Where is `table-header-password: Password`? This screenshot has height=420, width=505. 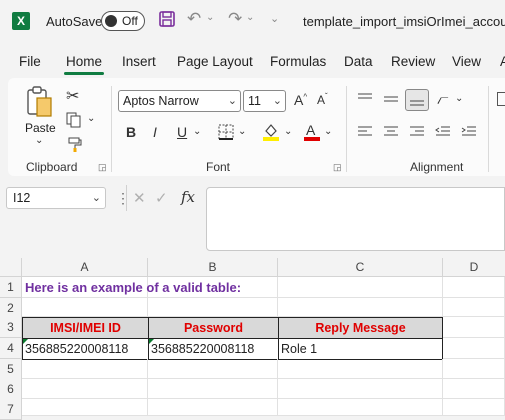 table-header-password: Password is located at coordinates (213, 328).